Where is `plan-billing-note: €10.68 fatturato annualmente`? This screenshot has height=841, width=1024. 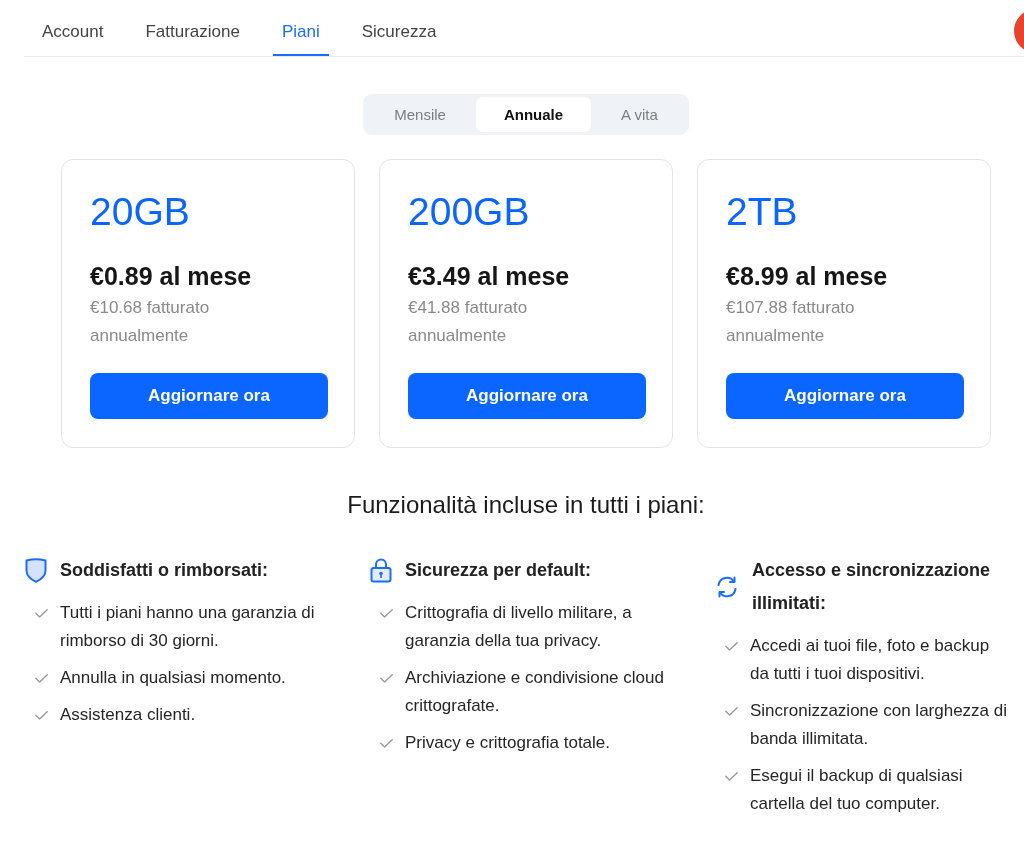 plan-billing-note: €10.68 fatturato annualmente is located at coordinates (150, 322).